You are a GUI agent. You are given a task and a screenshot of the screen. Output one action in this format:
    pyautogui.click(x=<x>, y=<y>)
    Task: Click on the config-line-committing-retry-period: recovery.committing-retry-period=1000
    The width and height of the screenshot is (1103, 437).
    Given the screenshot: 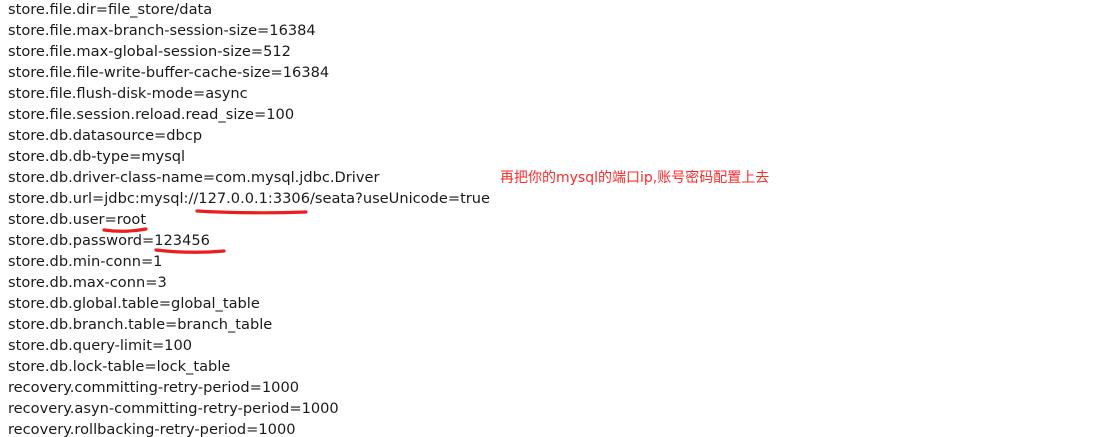 What is the action you would take?
    pyautogui.click(x=154, y=387)
    